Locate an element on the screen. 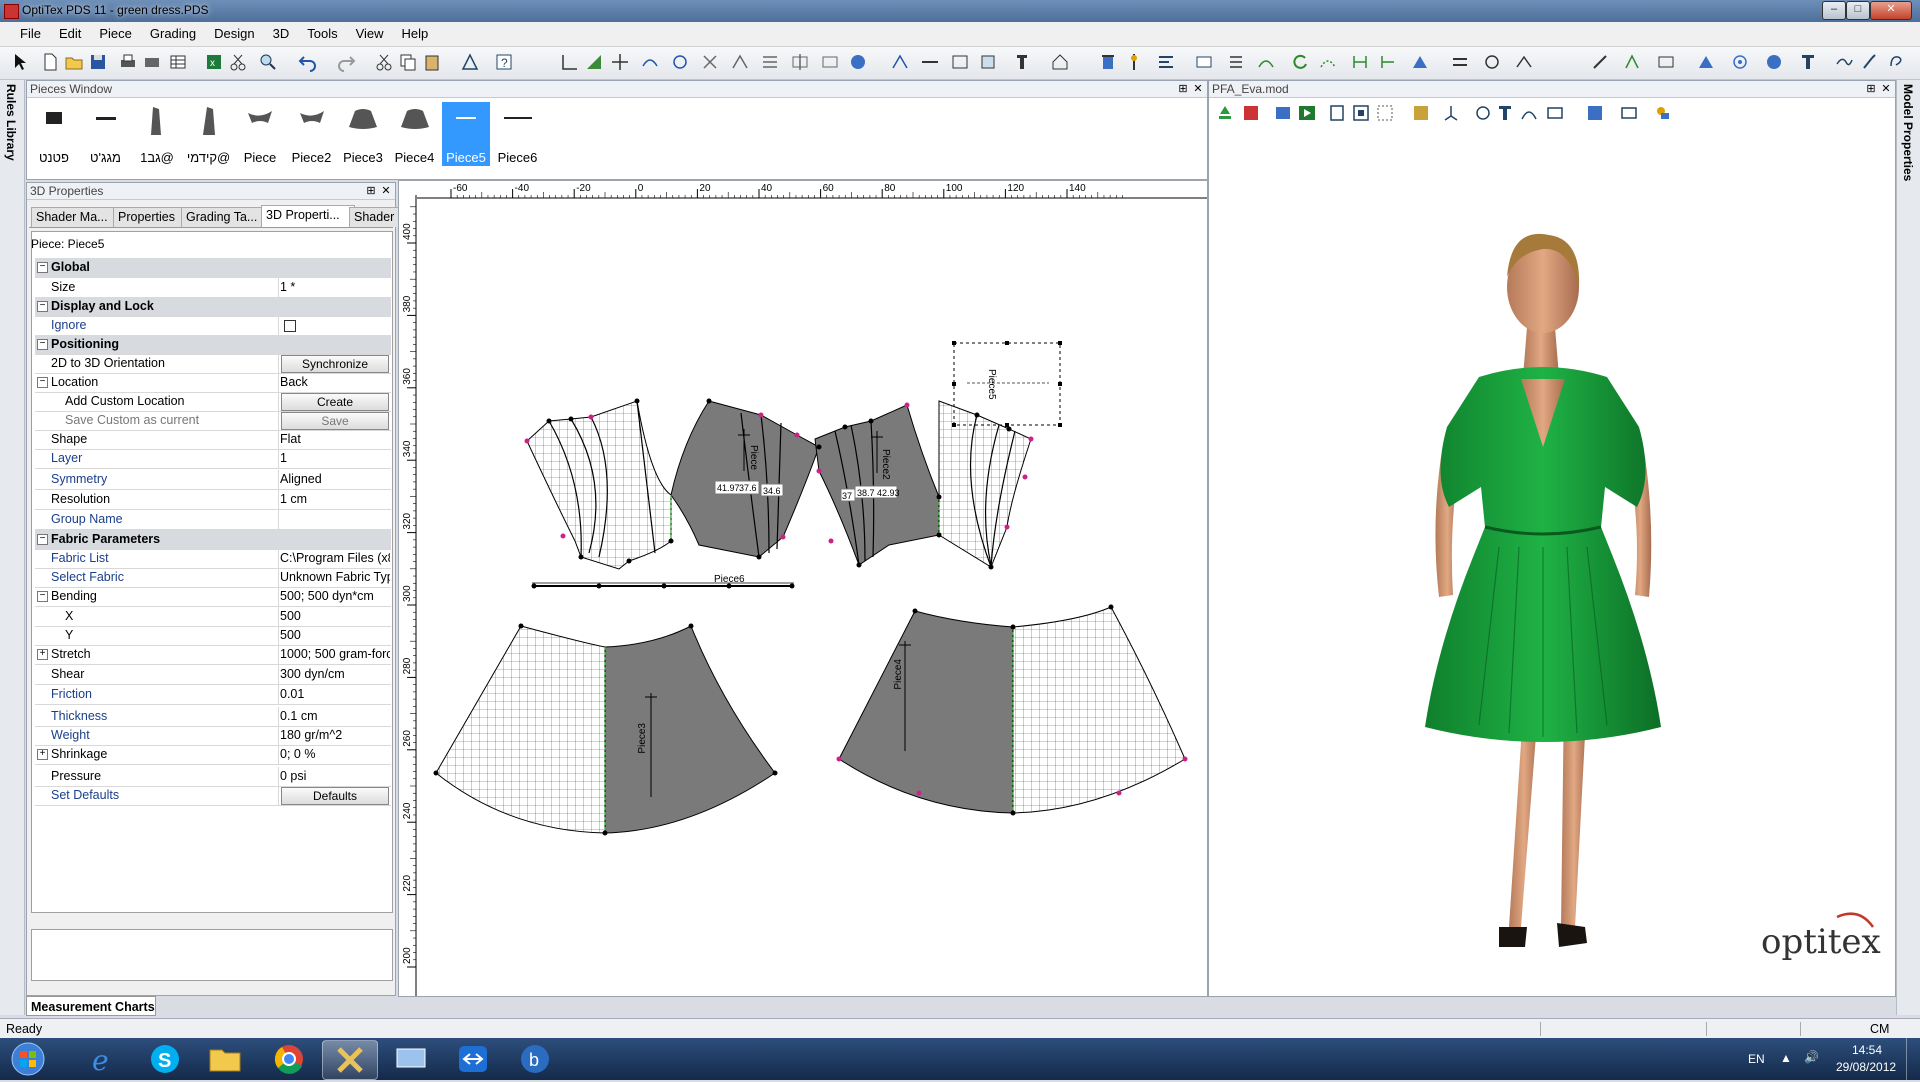 The height and width of the screenshot is (1082, 1920). property-row: Add Custom Location Create is located at coordinates (213, 402).